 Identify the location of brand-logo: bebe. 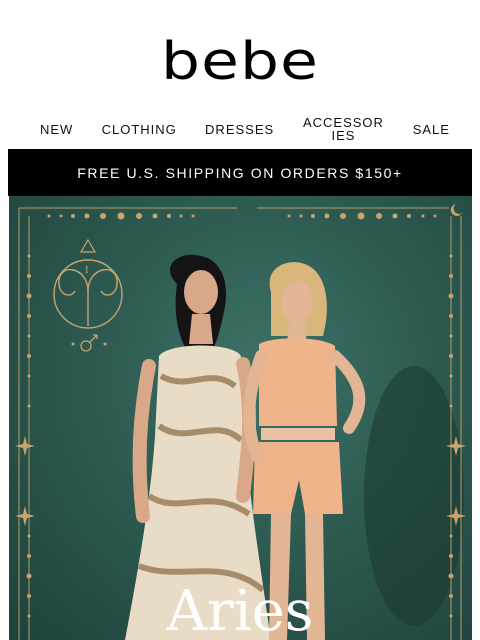
(240, 62).